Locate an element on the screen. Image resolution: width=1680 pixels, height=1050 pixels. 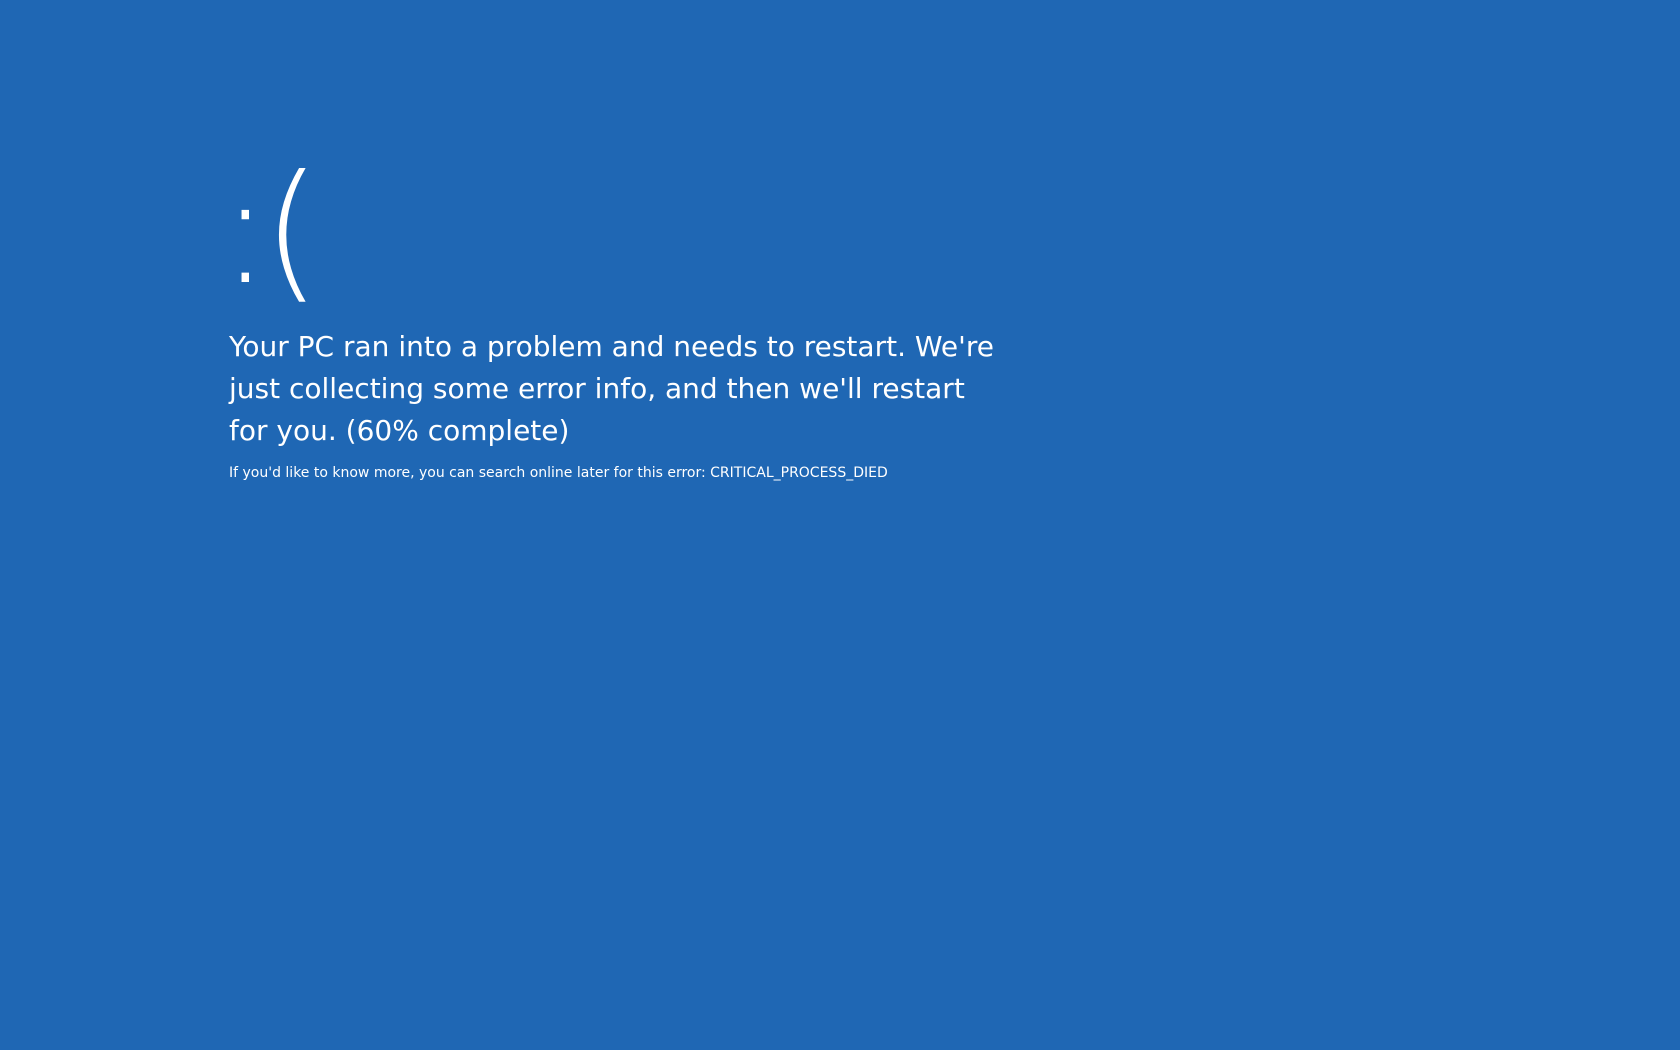
sad-face-emoticon: :( is located at coordinates (270, 231).